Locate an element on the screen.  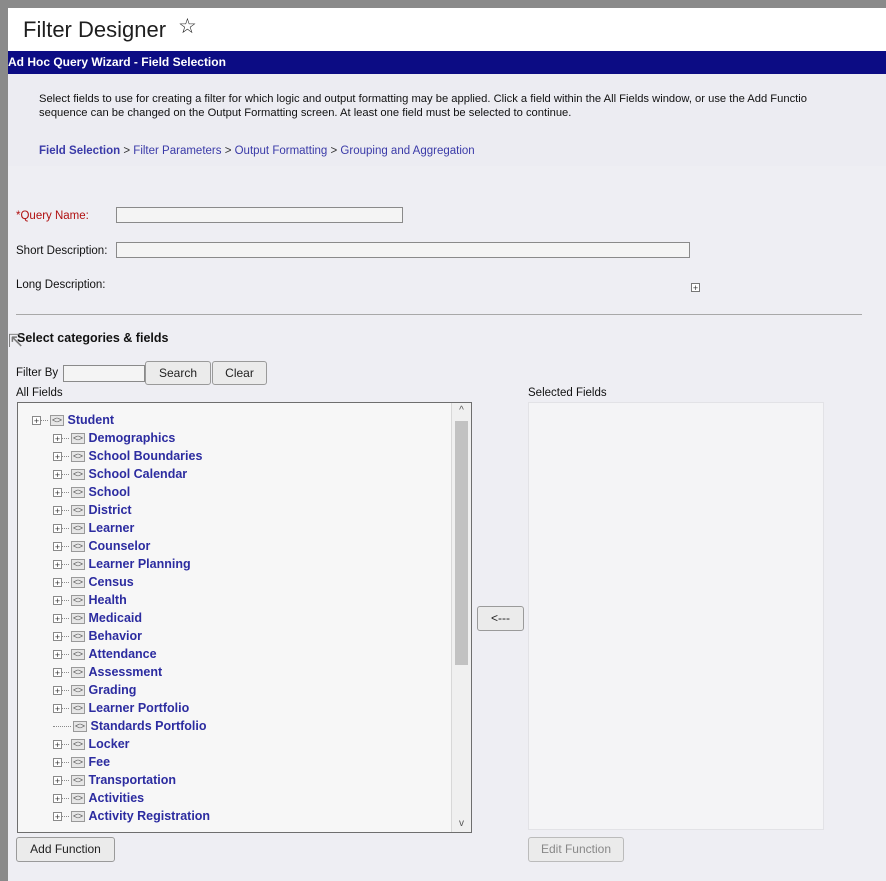
tree-item: + <> Health is located at coordinates (90, 601).